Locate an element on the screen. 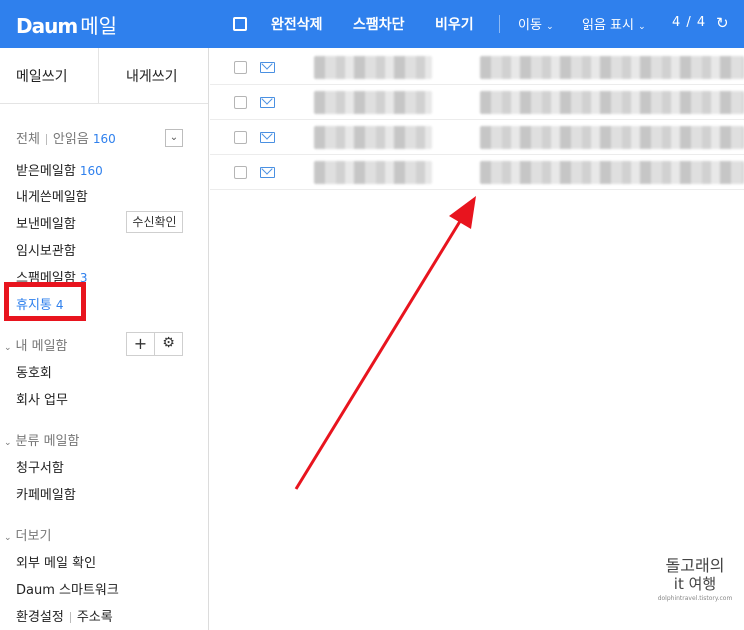 The width and height of the screenshot is (744, 630). watermark: 돌고래의 it 여행 dolphintravel.tistory.com is located at coordinates (695, 579).